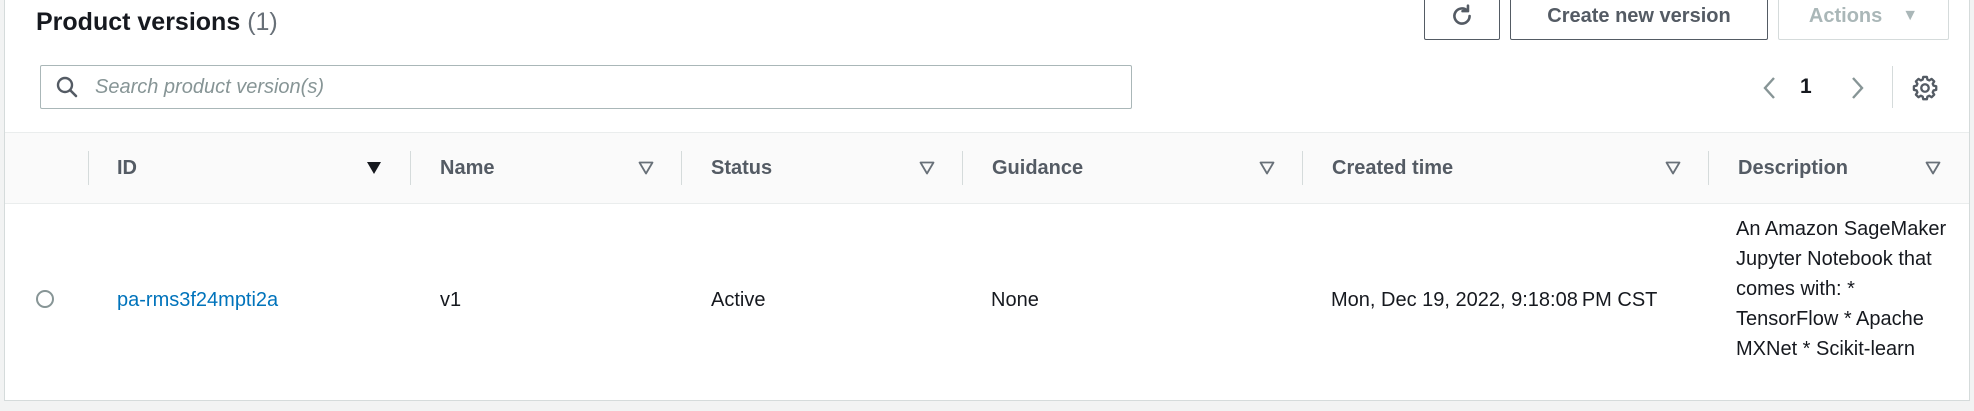 This screenshot has width=1974, height=411. I want to click on version-created-time: Mon, Dec 19, 2022, 9:18:08 PM CST, so click(1494, 300).